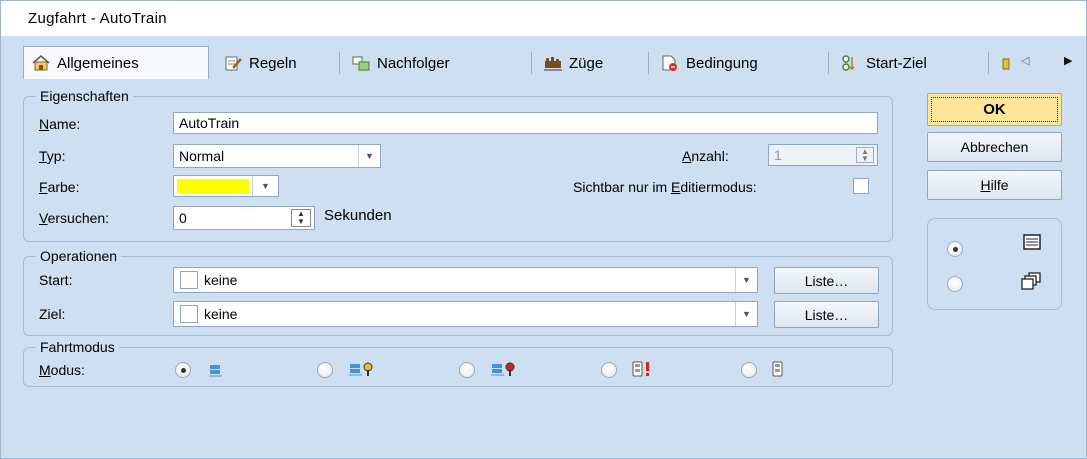 This screenshot has height=459, width=1087. Describe the element at coordinates (778, 155) in the screenshot. I see `anzahl-value: 1` at that location.